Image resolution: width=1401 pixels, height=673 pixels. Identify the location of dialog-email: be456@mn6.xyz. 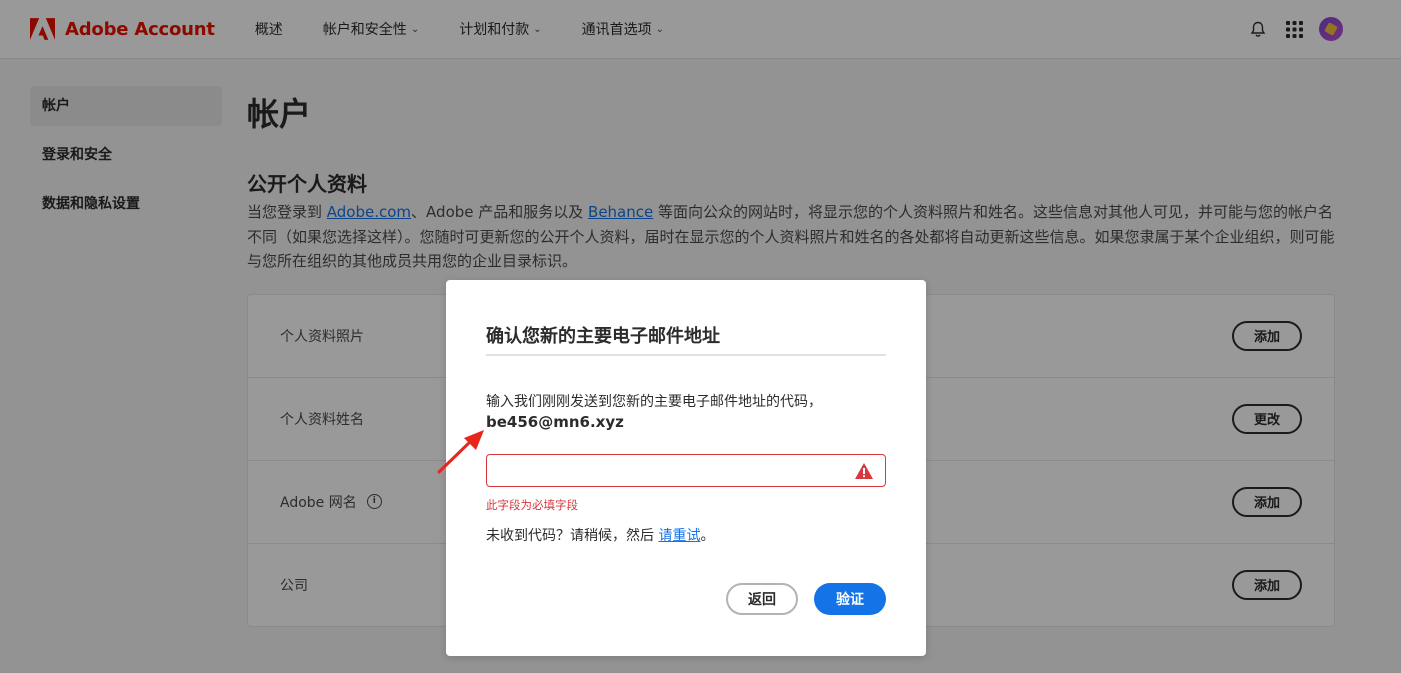
(555, 422).